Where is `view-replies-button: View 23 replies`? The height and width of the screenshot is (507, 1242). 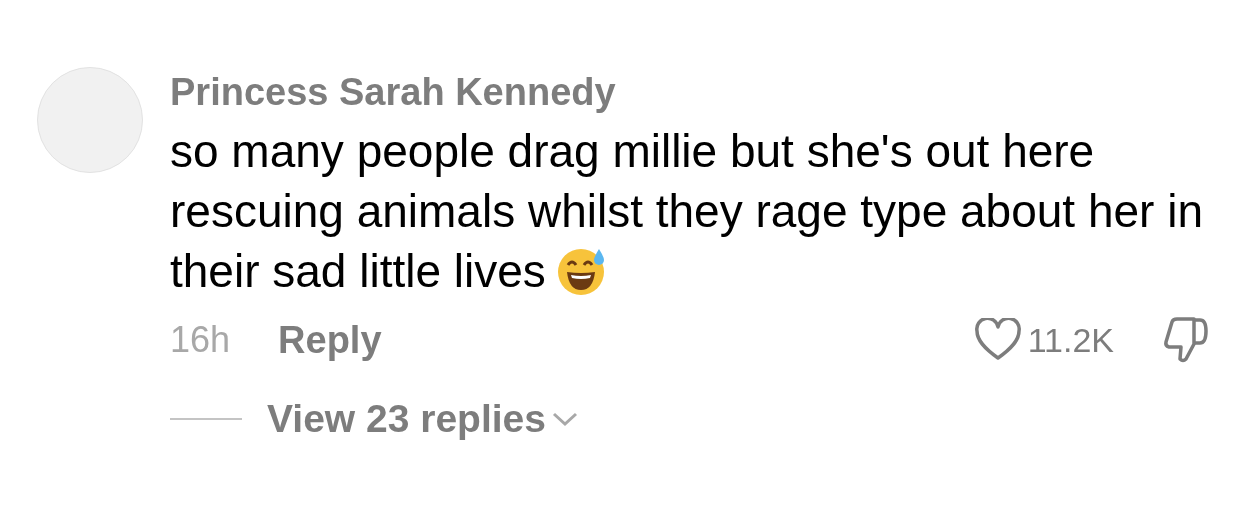
view-replies-button: View 23 replies is located at coordinates (422, 419).